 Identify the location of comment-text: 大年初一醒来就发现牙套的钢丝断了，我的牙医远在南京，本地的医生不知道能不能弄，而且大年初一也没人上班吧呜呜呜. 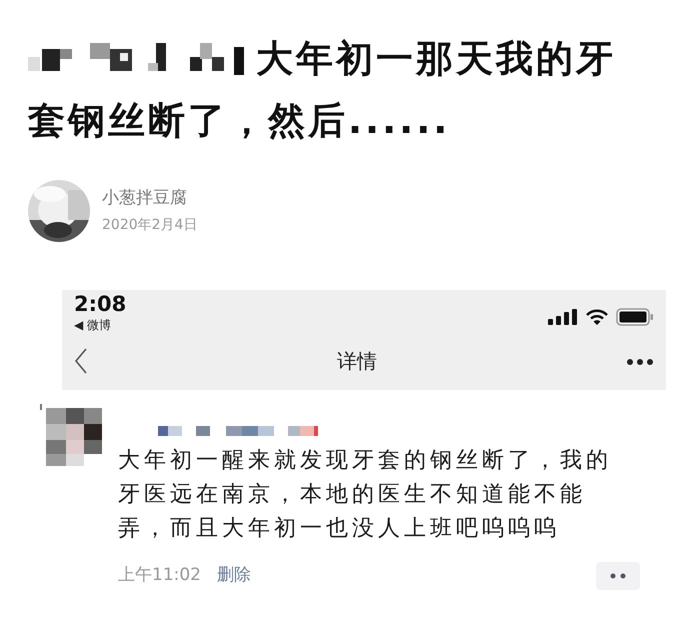
(365, 495).